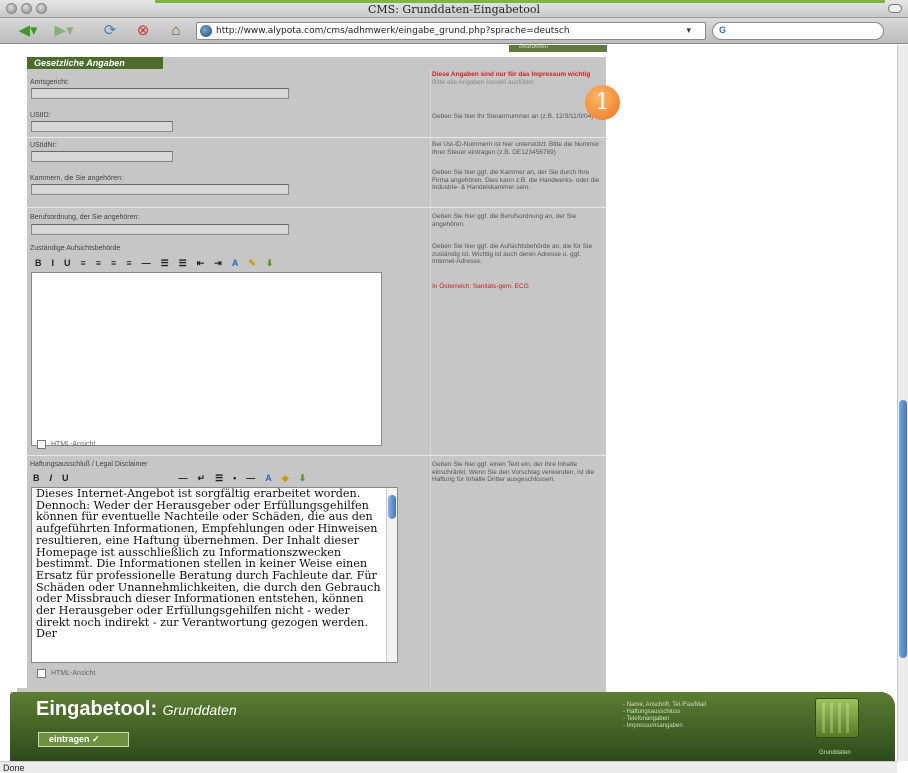  What do you see at coordinates (83, 739) in the screenshot?
I see `submit-button: eintragen ✓` at bounding box center [83, 739].